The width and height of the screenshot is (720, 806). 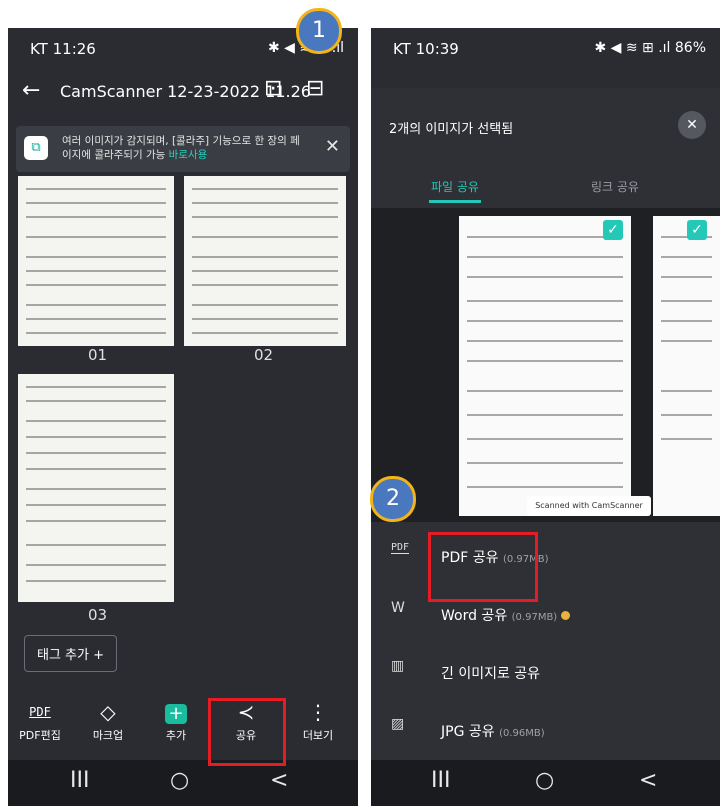 I want to click on highlight-share-button, so click(x=247, y=732).